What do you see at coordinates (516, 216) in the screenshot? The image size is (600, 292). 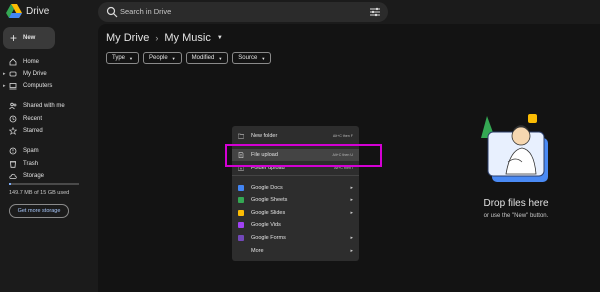 I see `empty-state-subtitle: or use the "New" button.` at bounding box center [516, 216].